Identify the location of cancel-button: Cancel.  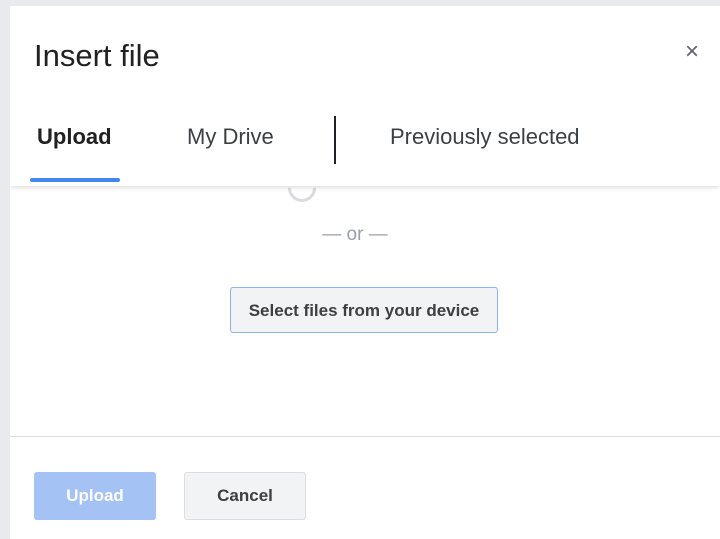
(245, 496).